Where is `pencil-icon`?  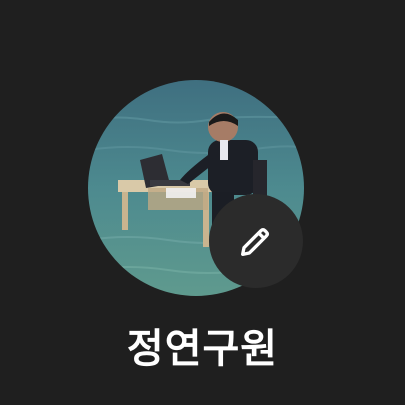
pencil-icon is located at coordinates (255, 242).